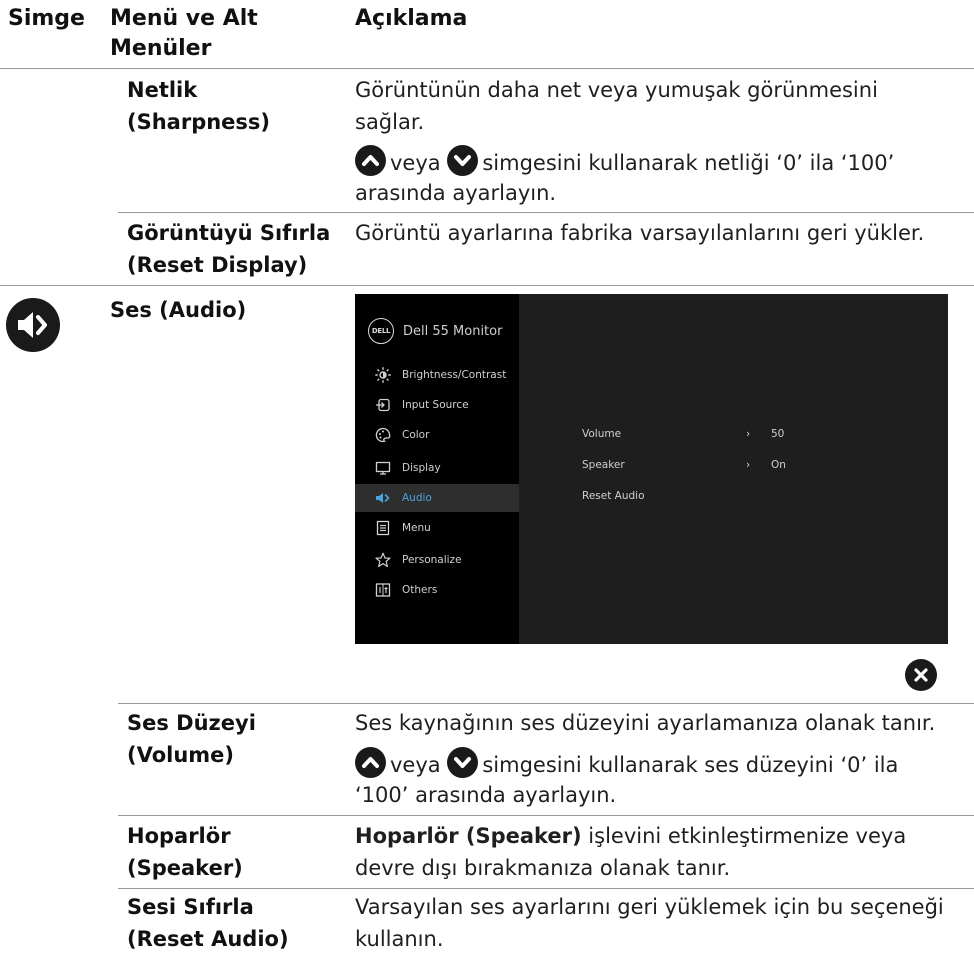  What do you see at coordinates (399, 939) in the screenshot?
I see `reset-audio-desc-line2: kullanın.` at bounding box center [399, 939].